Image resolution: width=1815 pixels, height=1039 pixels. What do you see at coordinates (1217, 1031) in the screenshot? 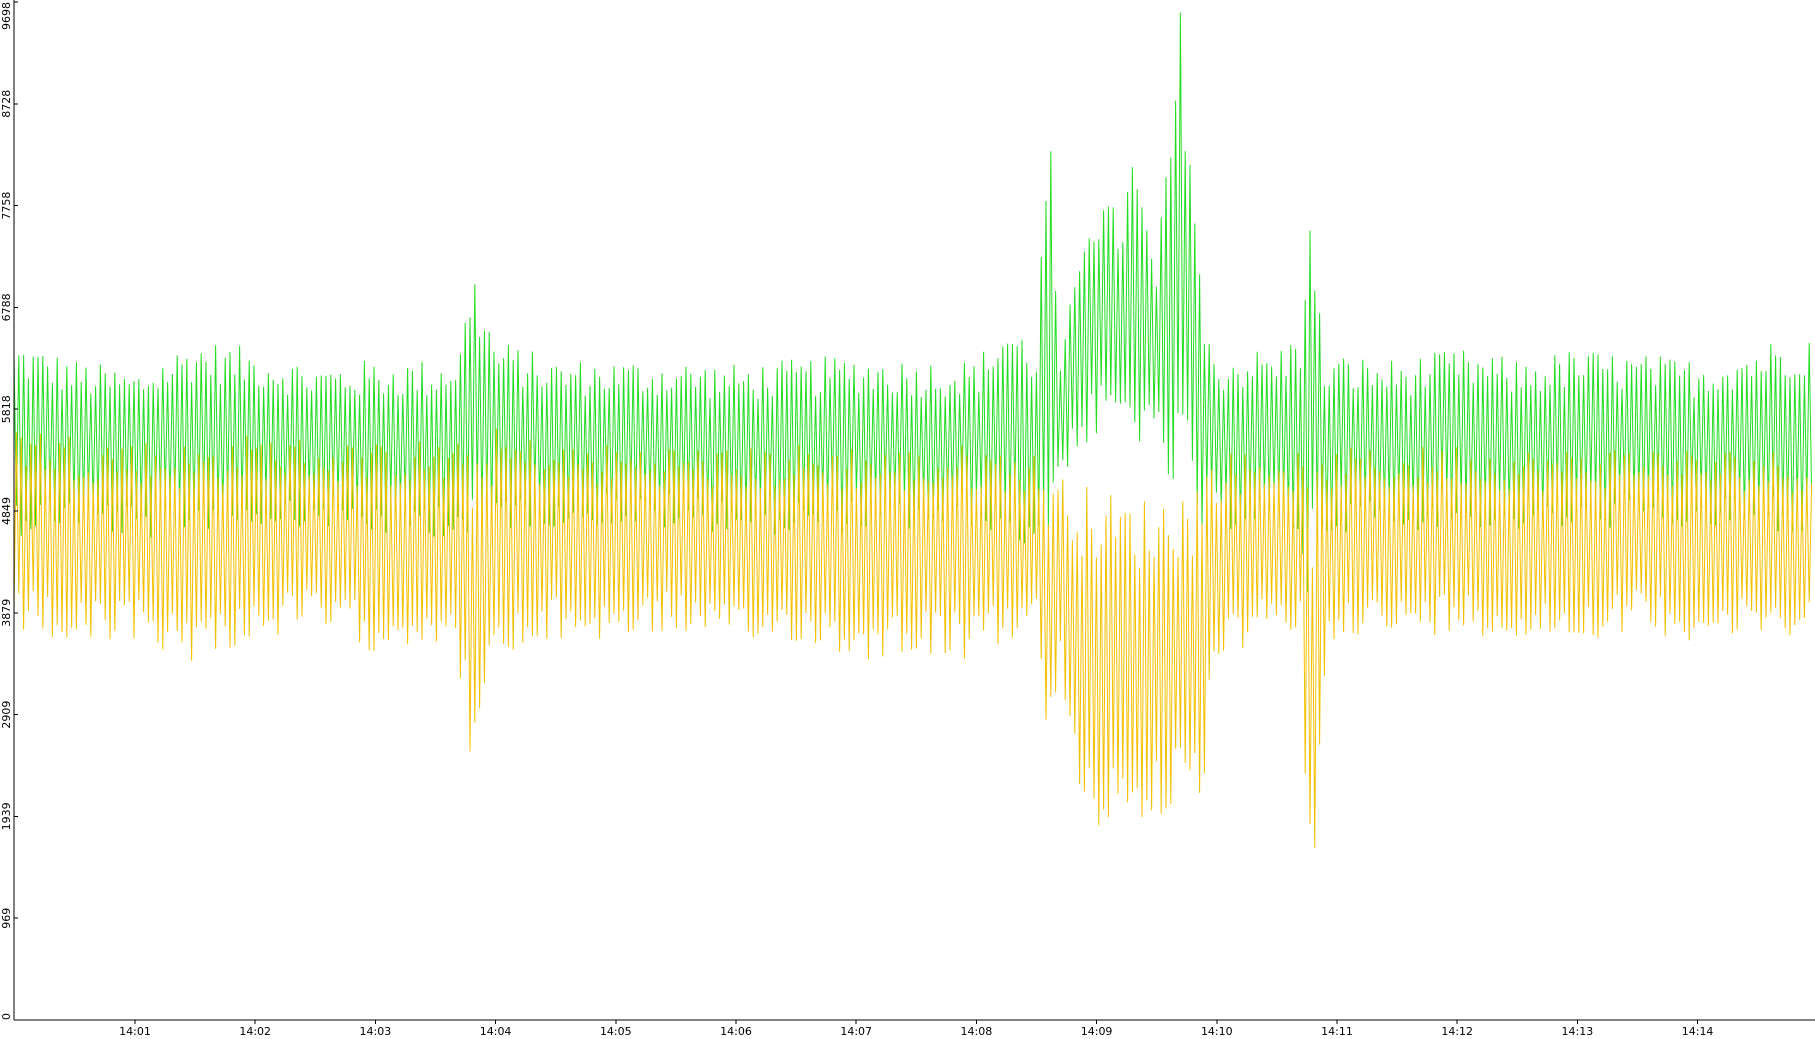
I see `x-tick-label: 14:10` at bounding box center [1217, 1031].